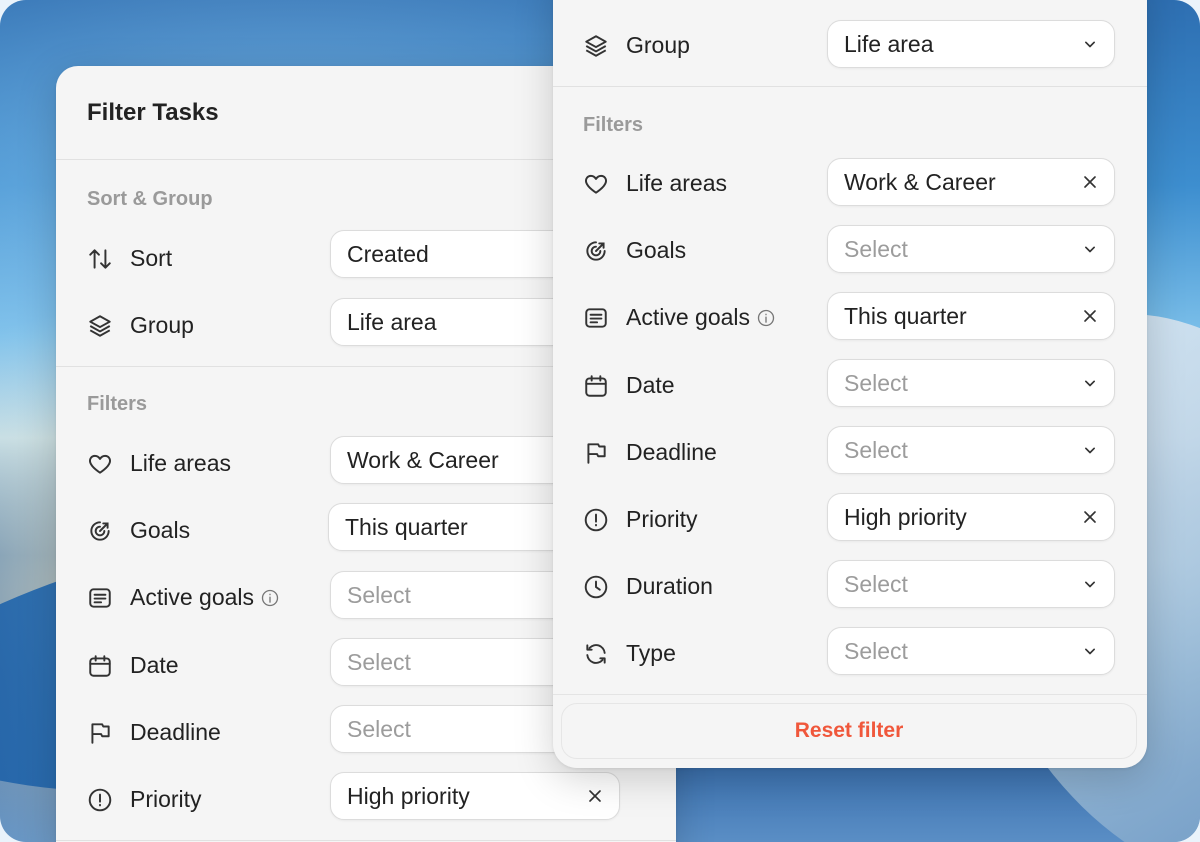 This screenshot has width=1200, height=842. What do you see at coordinates (920, 181) in the screenshot?
I see `life-areas-value: Work & Career` at bounding box center [920, 181].